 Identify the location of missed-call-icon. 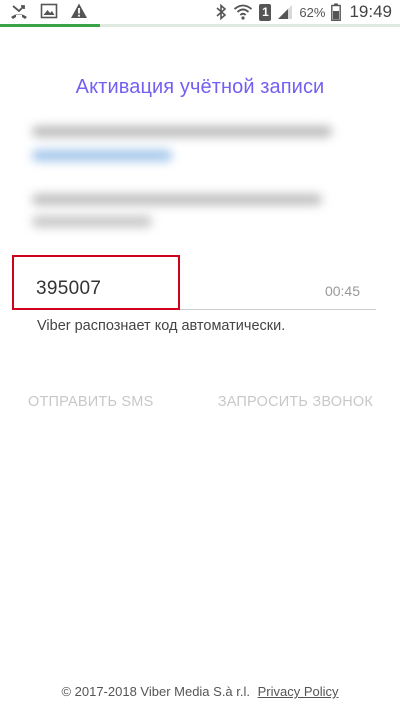
(19, 12).